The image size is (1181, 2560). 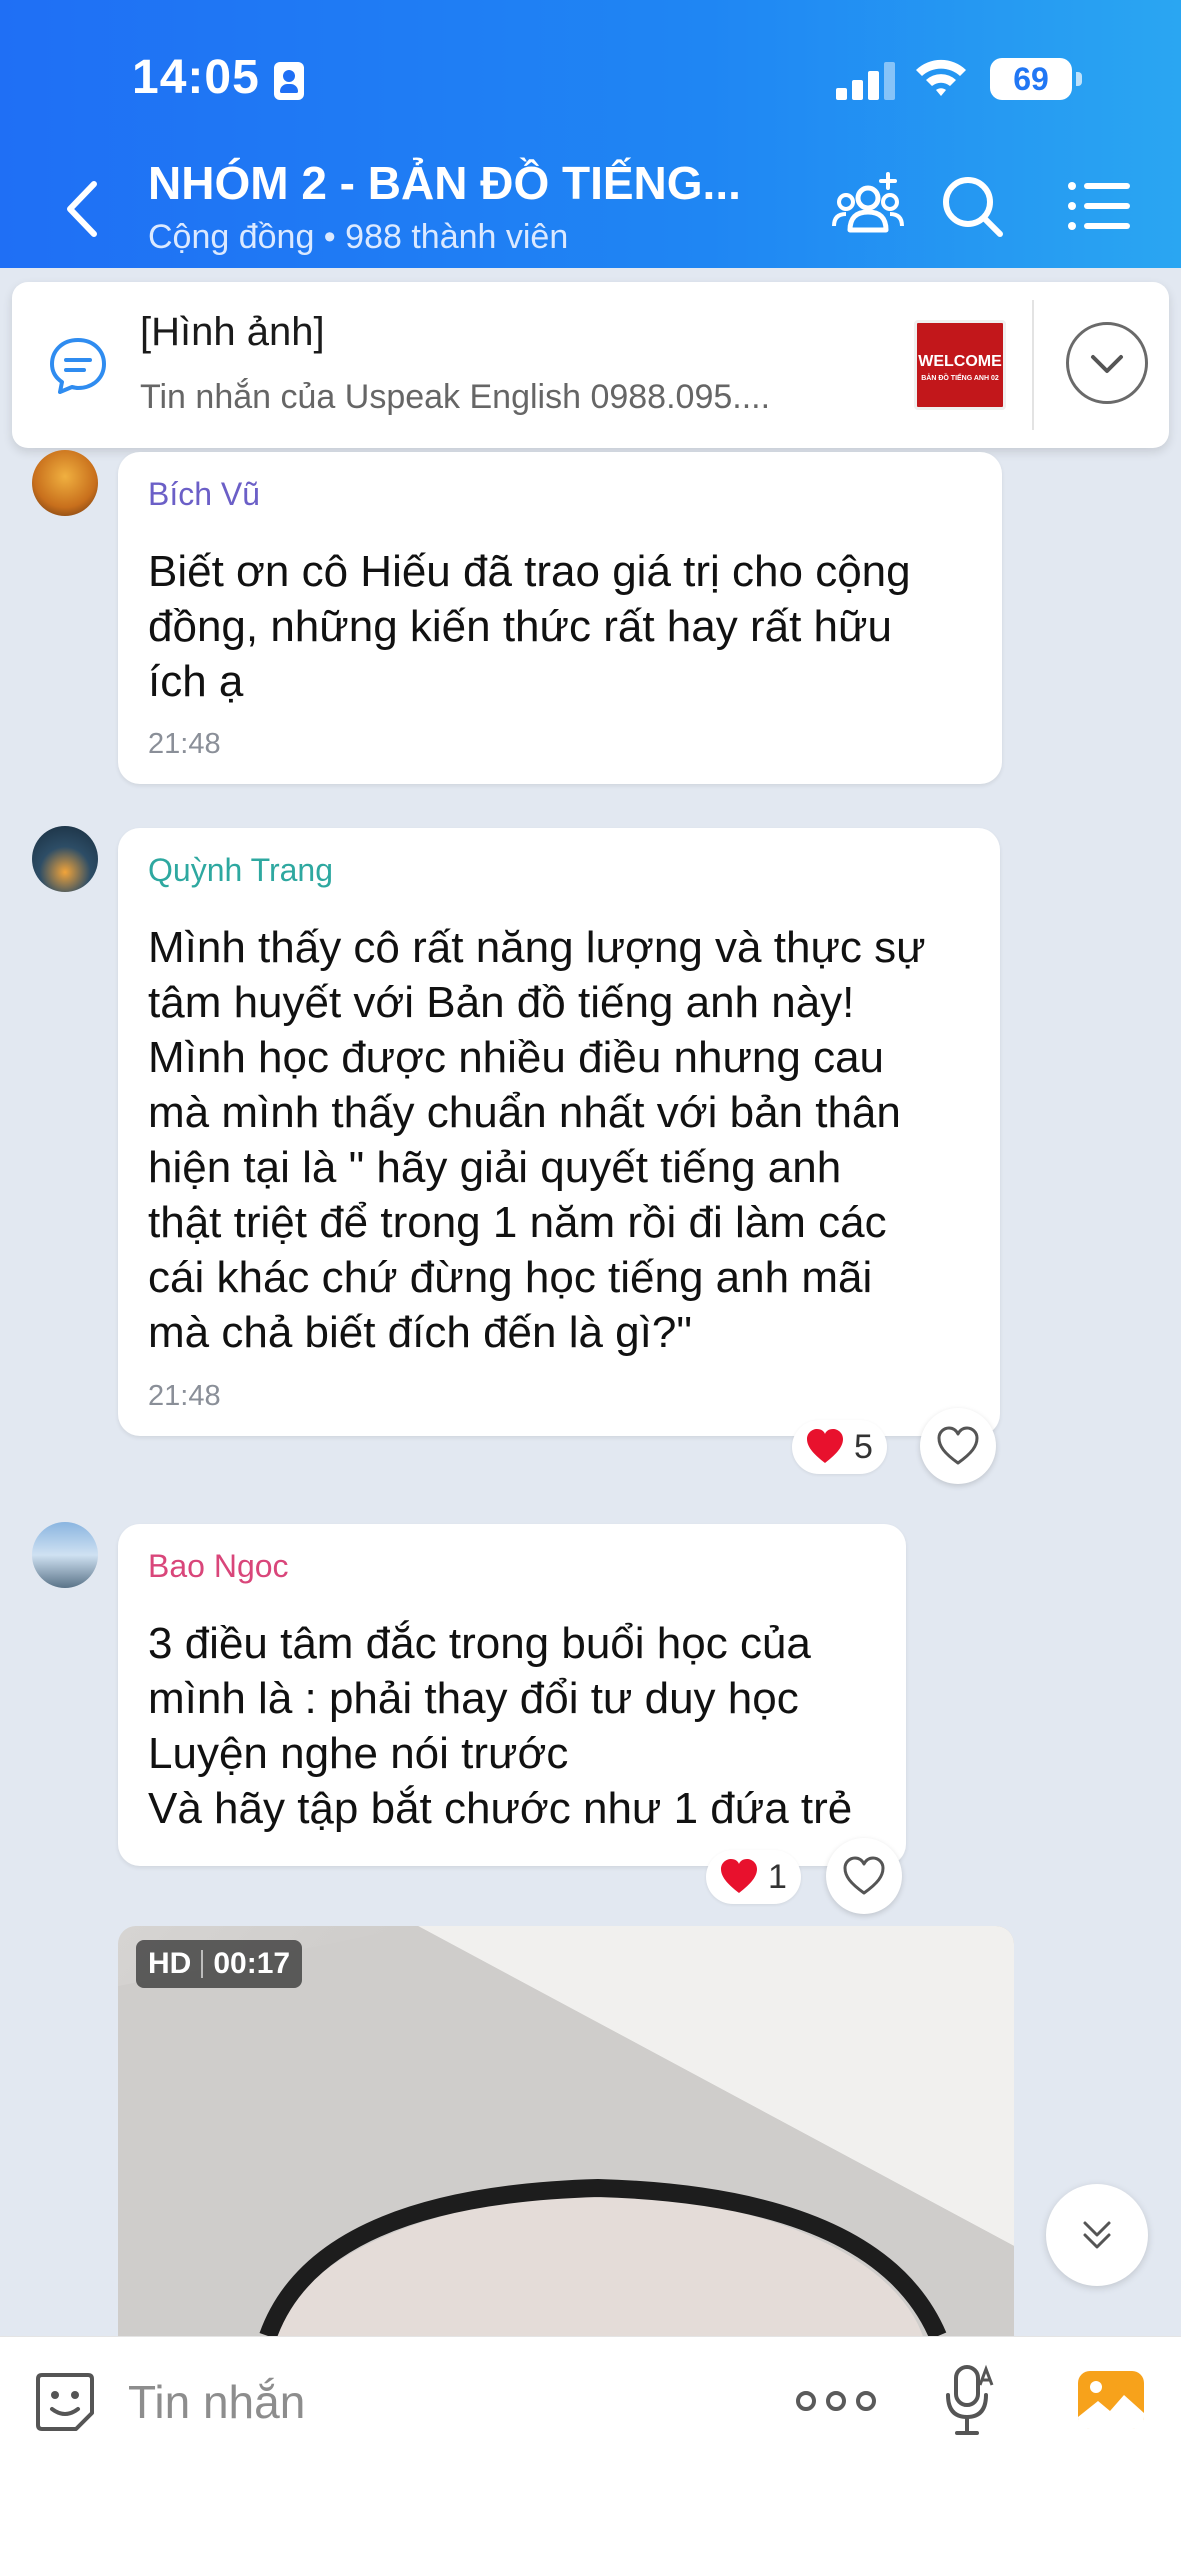 What do you see at coordinates (232, 332) in the screenshot?
I see `pinned-title: [Hình ảnh]` at bounding box center [232, 332].